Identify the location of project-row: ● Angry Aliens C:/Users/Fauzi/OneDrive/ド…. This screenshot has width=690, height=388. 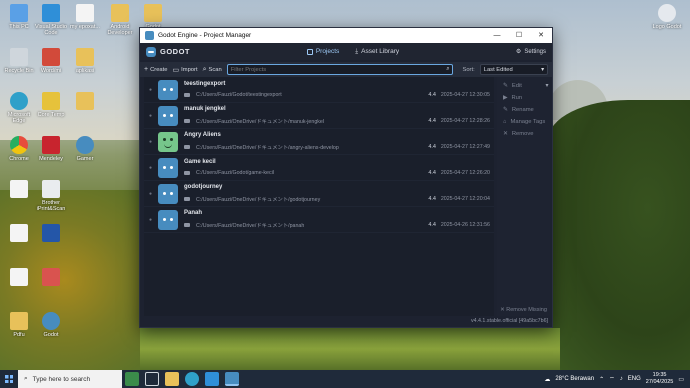
(319, 142).